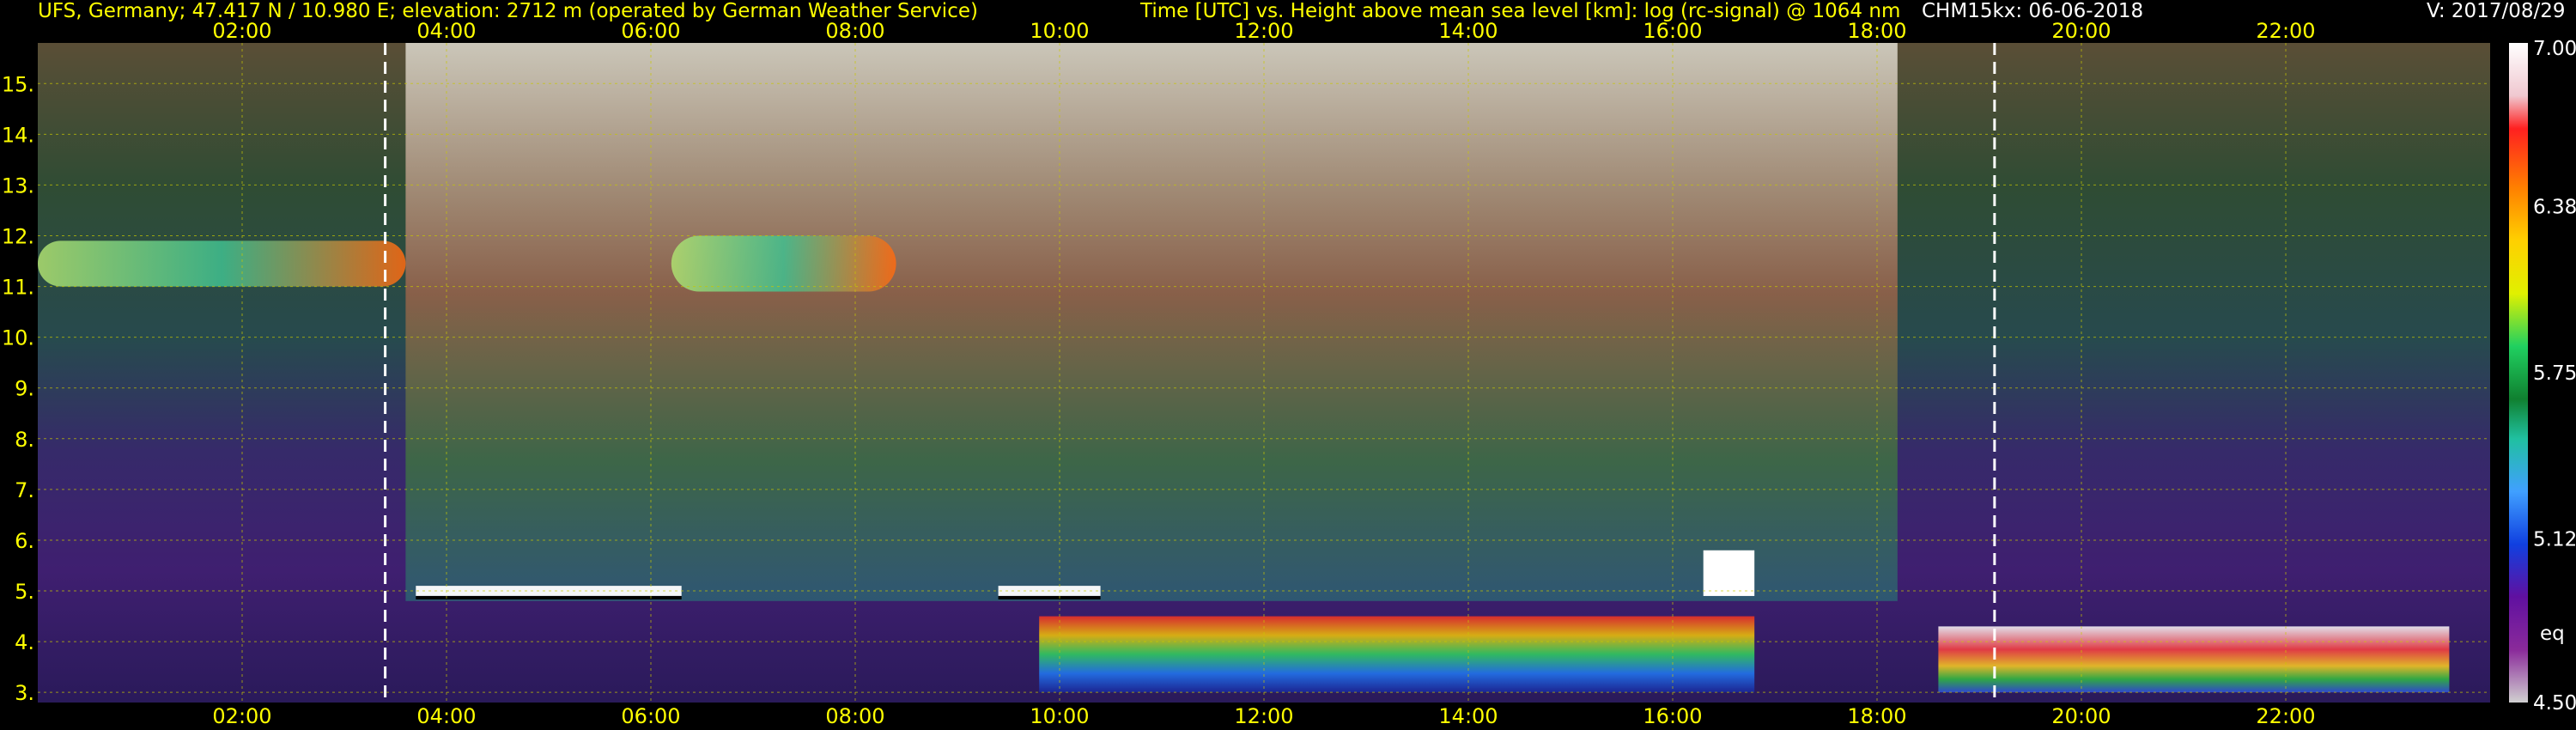 The height and width of the screenshot is (730, 2576). I want to click on x-tick-label-bottom: 02:00, so click(241, 716).